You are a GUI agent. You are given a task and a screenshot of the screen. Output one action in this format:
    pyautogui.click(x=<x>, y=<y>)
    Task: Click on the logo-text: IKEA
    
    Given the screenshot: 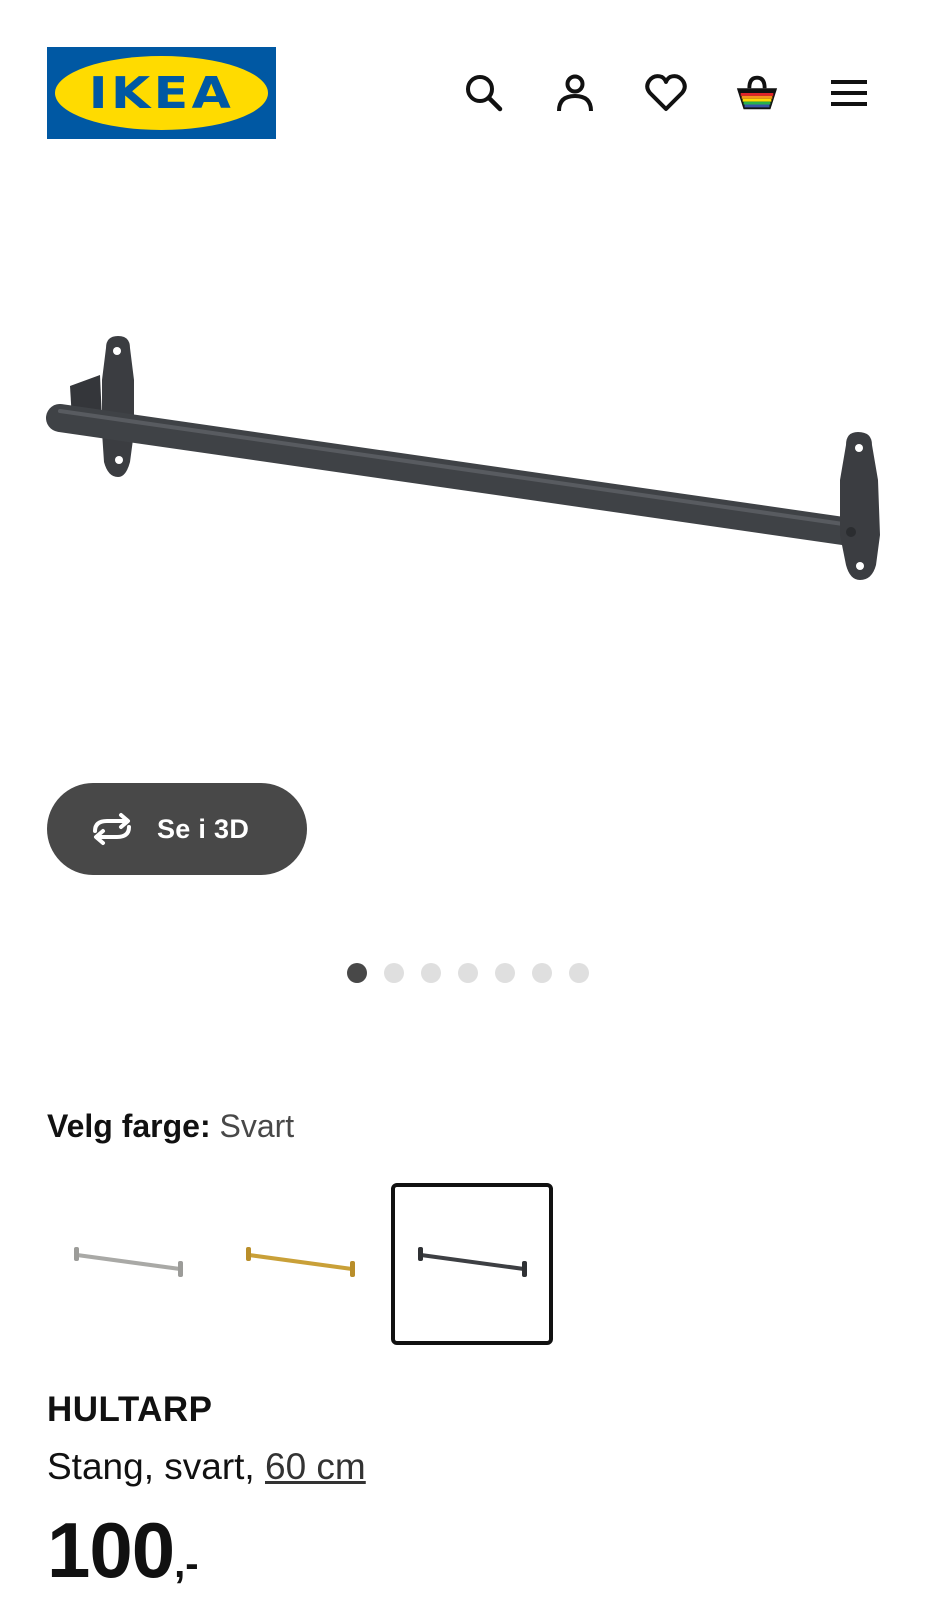 What is the action you would take?
    pyautogui.click(x=161, y=93)
    